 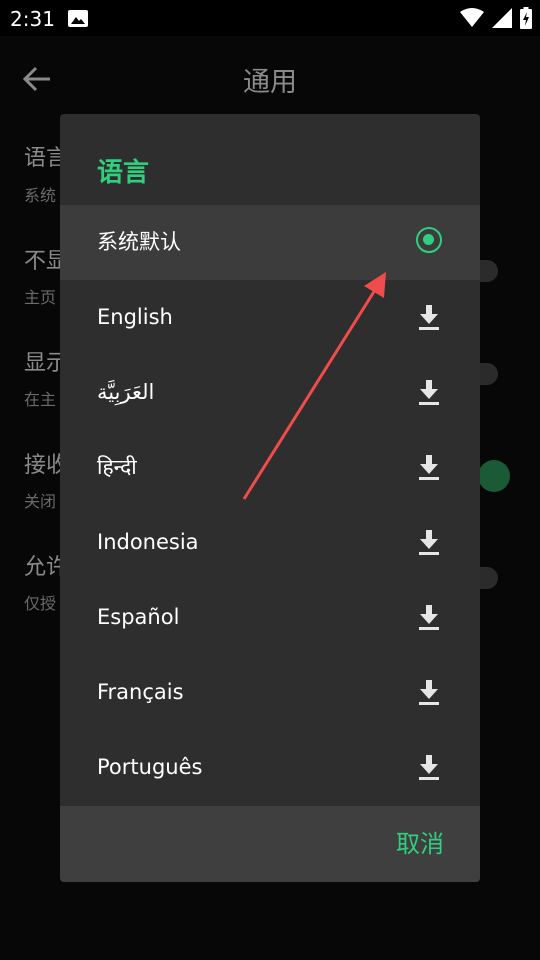 What do you see at coordinates (32, 19) in the screenshot?
I see `status-time: 2:31` at bounding box center [32, 19].